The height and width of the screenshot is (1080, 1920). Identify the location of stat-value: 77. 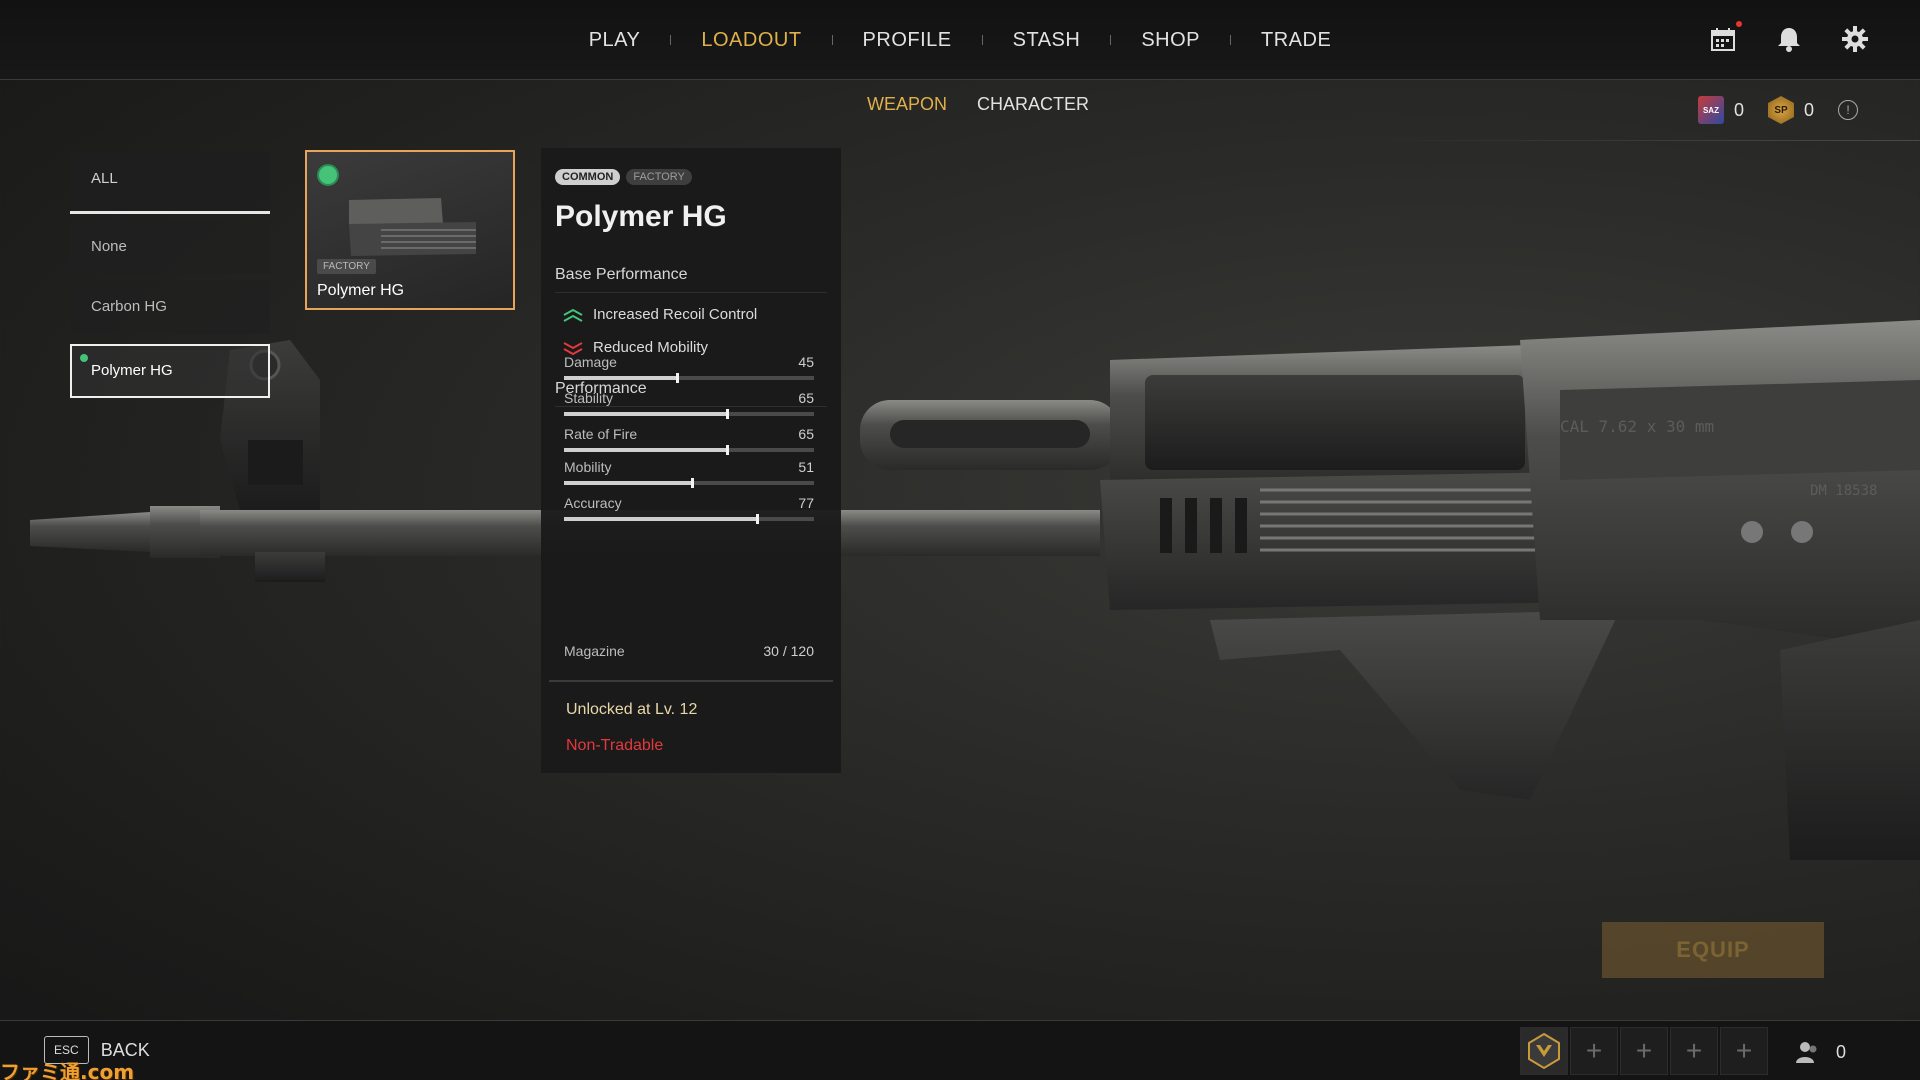
(806, 503).